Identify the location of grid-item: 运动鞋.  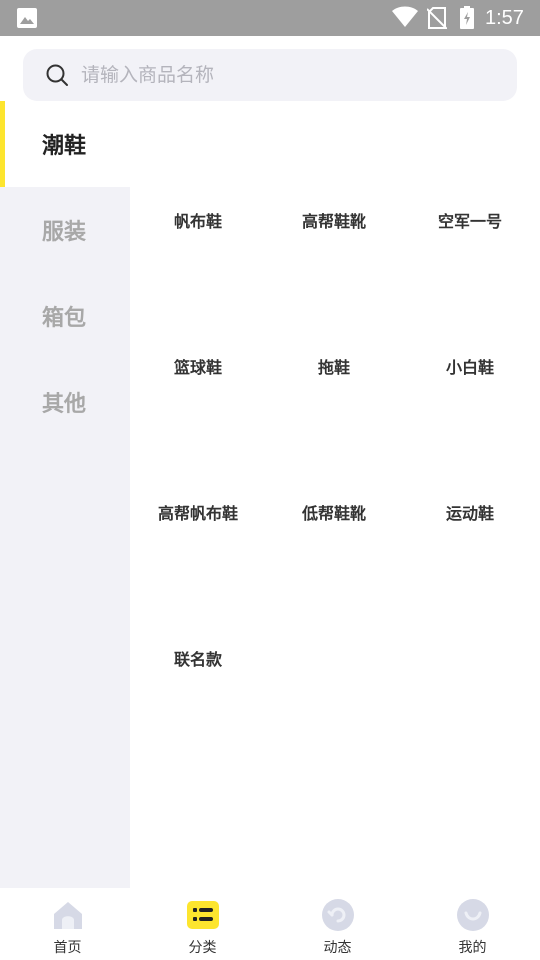
(470, 514).